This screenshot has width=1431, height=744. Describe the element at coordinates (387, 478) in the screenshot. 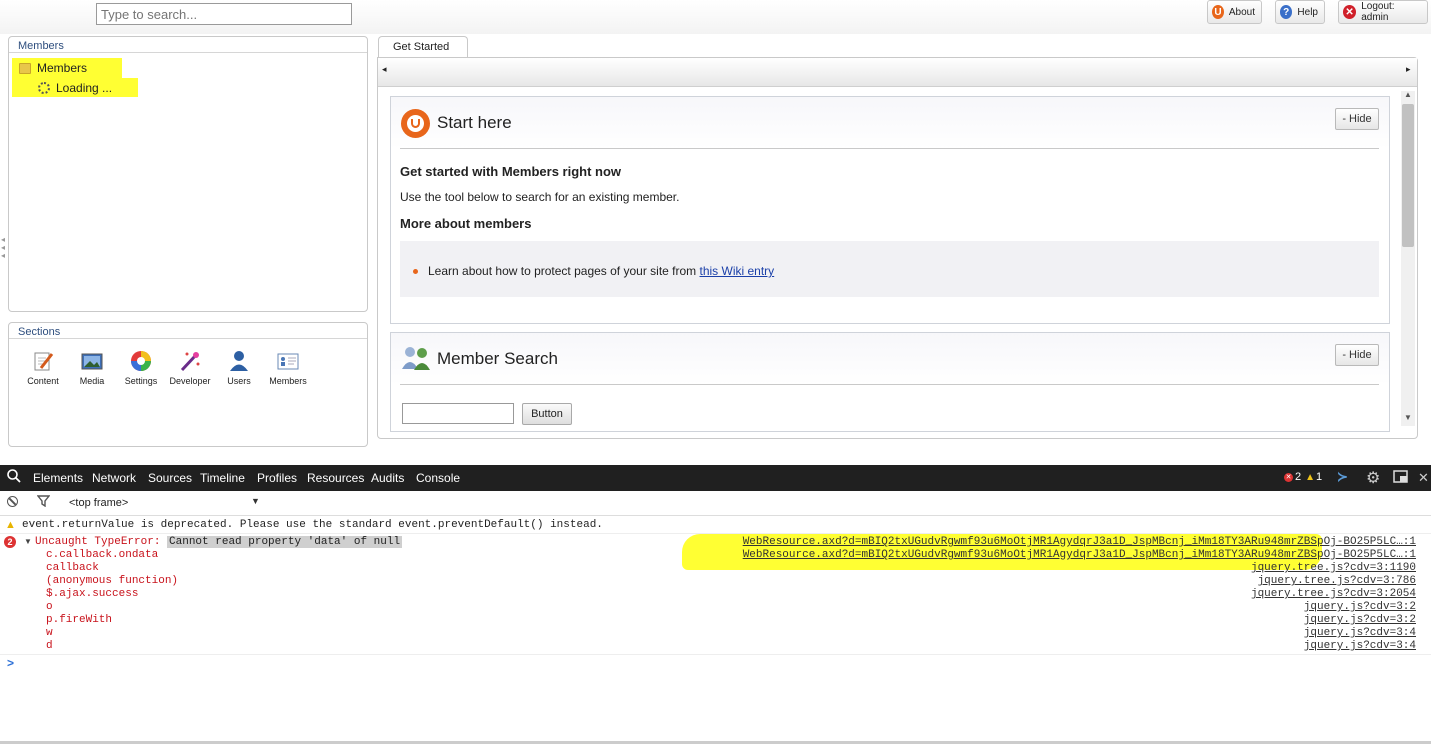

I see `tab-audits: Audits` at that location.